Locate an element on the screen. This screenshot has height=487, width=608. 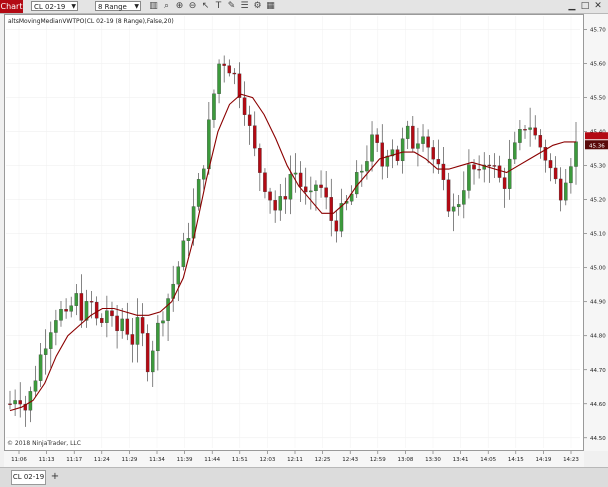
last-price-label: 45.36 is located at coordinates (597, 146).